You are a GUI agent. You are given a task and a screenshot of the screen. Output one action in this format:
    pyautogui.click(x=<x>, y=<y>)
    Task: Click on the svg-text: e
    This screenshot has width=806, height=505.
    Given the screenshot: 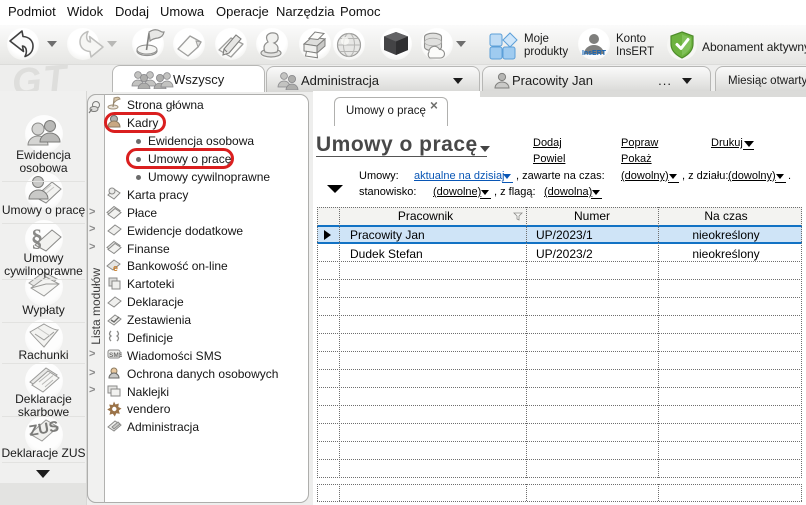 What is the action you would take?
    pyautogui.click(x=115, y=268)
    